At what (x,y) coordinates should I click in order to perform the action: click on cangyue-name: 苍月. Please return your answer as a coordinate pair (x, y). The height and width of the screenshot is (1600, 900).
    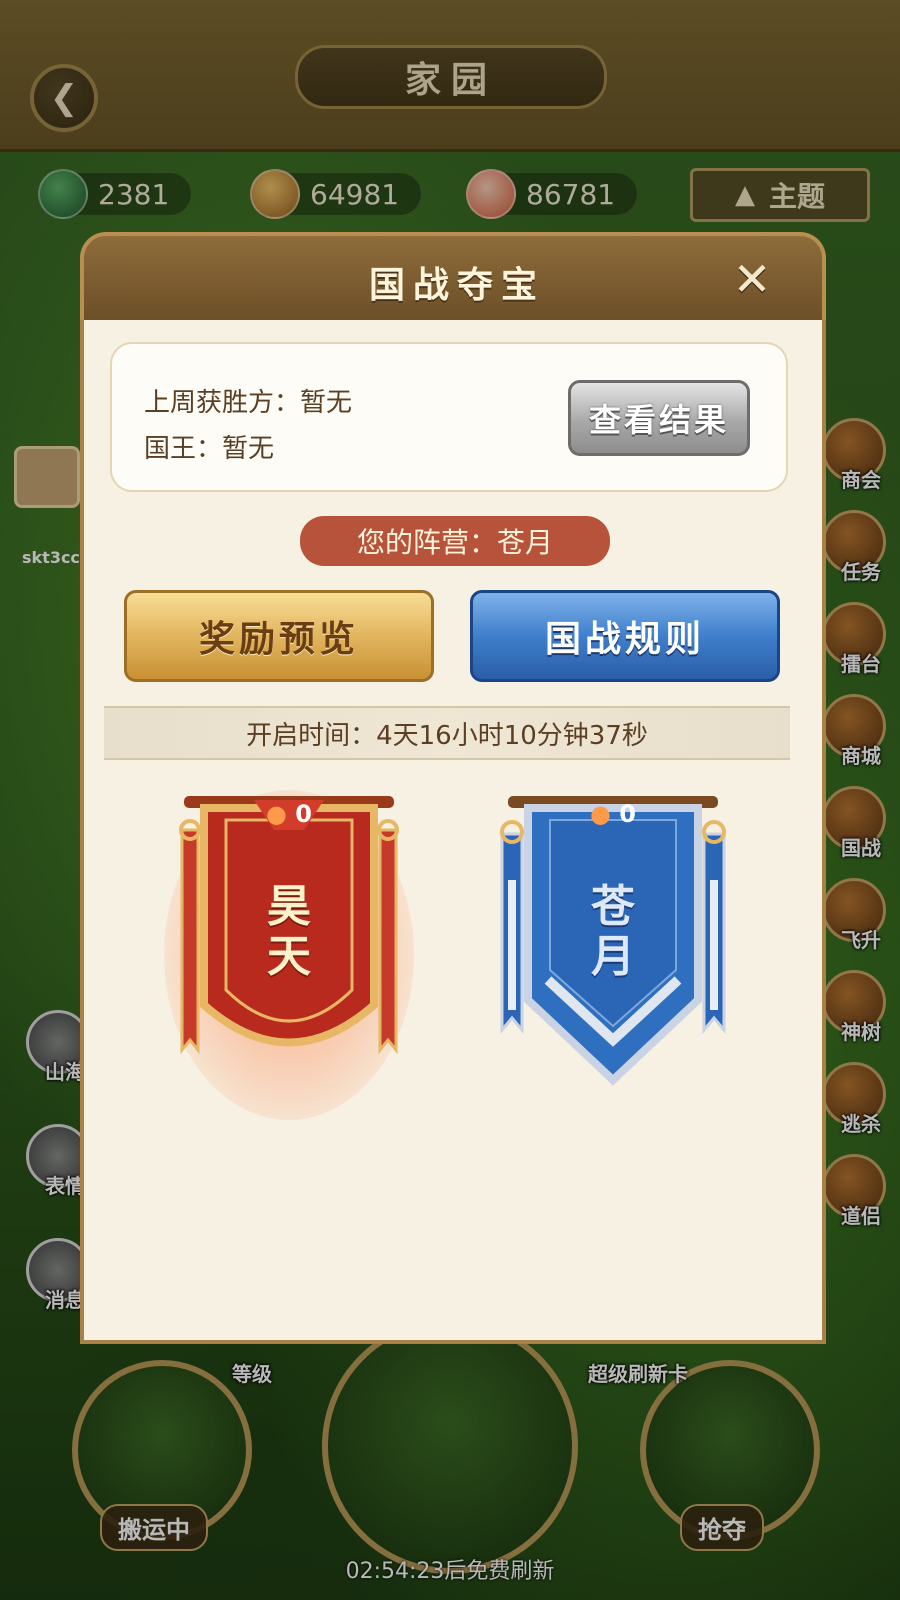
    Looking at the image, I should click on (613, 931).